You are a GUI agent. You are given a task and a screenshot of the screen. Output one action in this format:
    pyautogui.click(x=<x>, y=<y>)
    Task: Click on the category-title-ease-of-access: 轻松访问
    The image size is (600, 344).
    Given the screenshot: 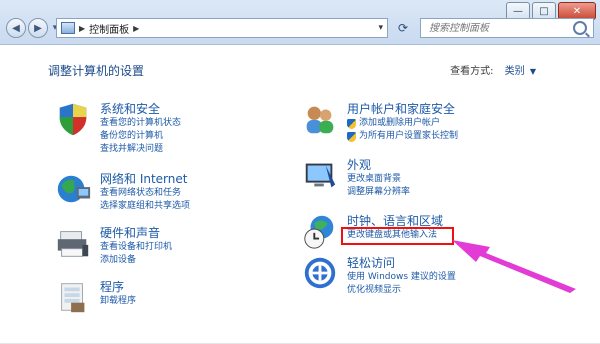 What is the action you would take?
    pyautogui.click(x=401, y=262)
    